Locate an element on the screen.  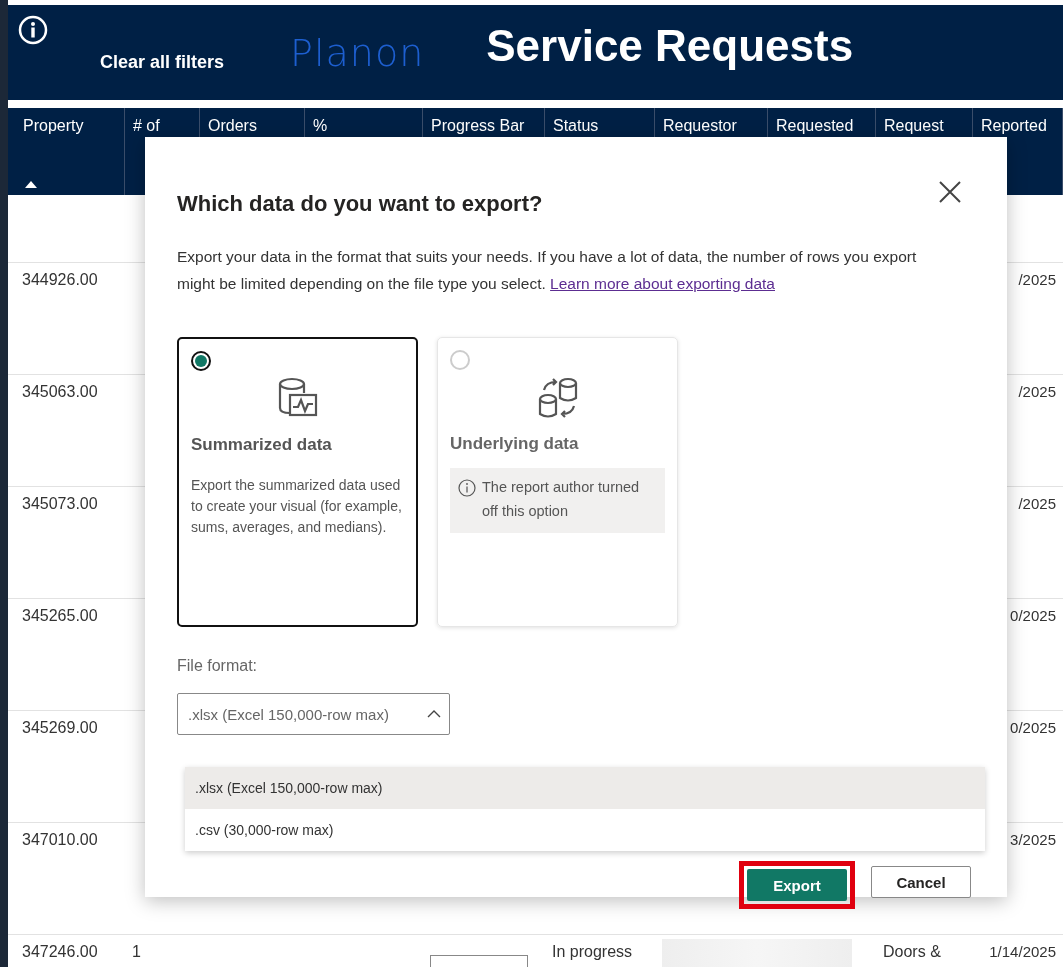
table-cell: 3/2025 is located at coordinates (1033, 839).